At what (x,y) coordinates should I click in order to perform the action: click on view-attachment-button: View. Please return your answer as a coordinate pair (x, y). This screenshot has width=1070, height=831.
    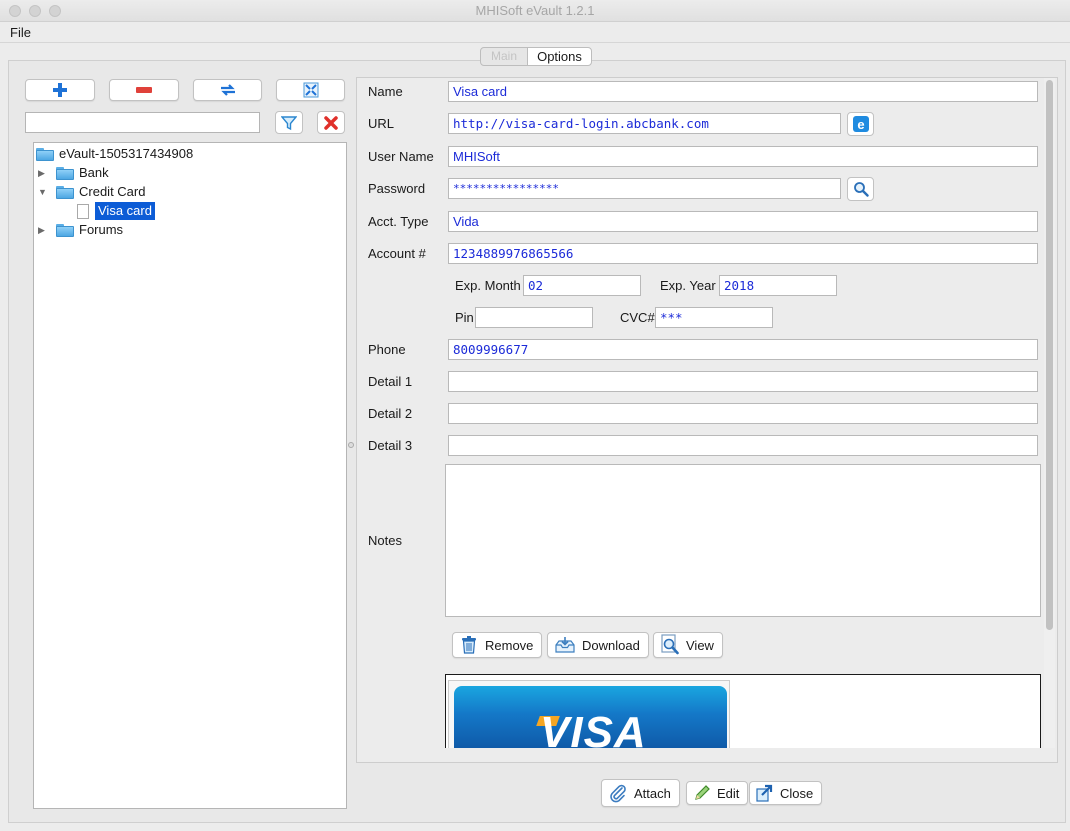
    Looking at the image, I should click on (688, 645).